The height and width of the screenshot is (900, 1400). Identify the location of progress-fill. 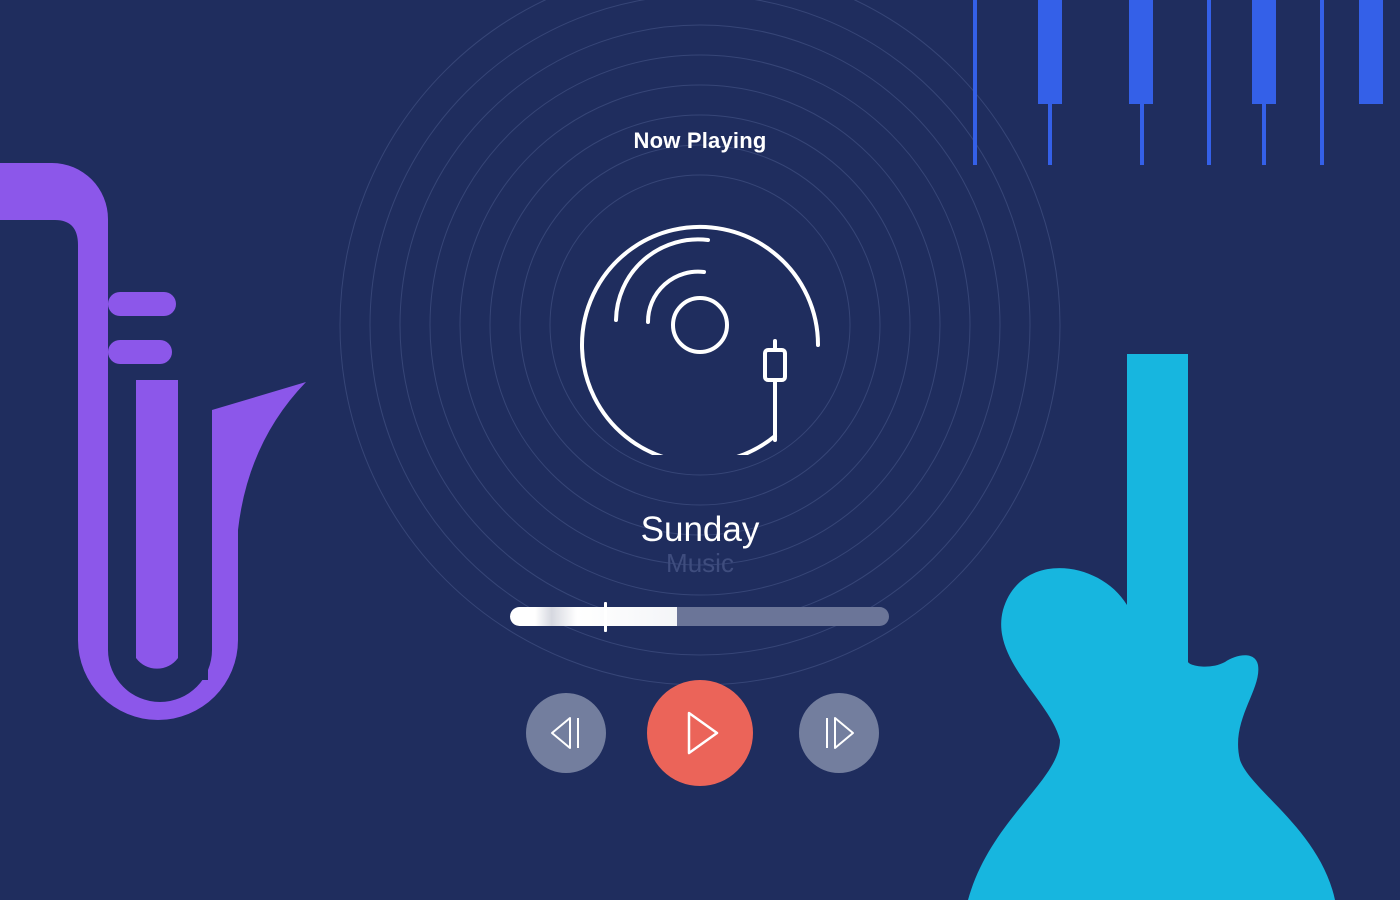
(593, 616).